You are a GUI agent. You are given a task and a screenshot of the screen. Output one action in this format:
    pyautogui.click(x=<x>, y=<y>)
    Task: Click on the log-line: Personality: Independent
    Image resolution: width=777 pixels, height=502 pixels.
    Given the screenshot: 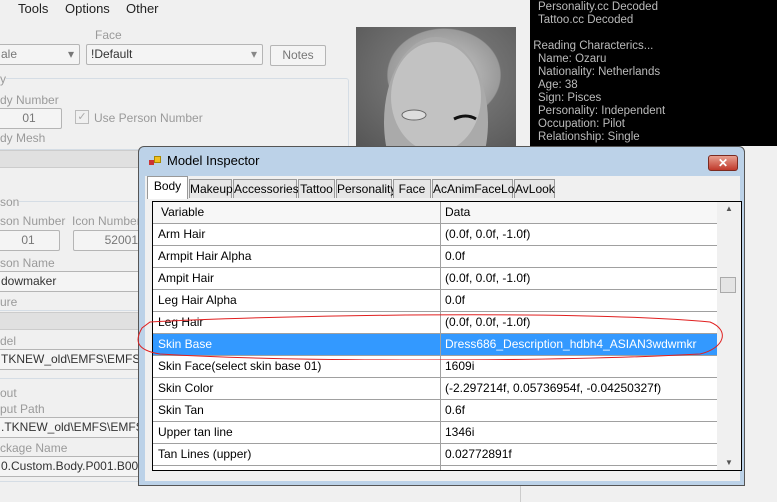 What is the action you would take?
    pyautogui.click(x=602, y=111)
    